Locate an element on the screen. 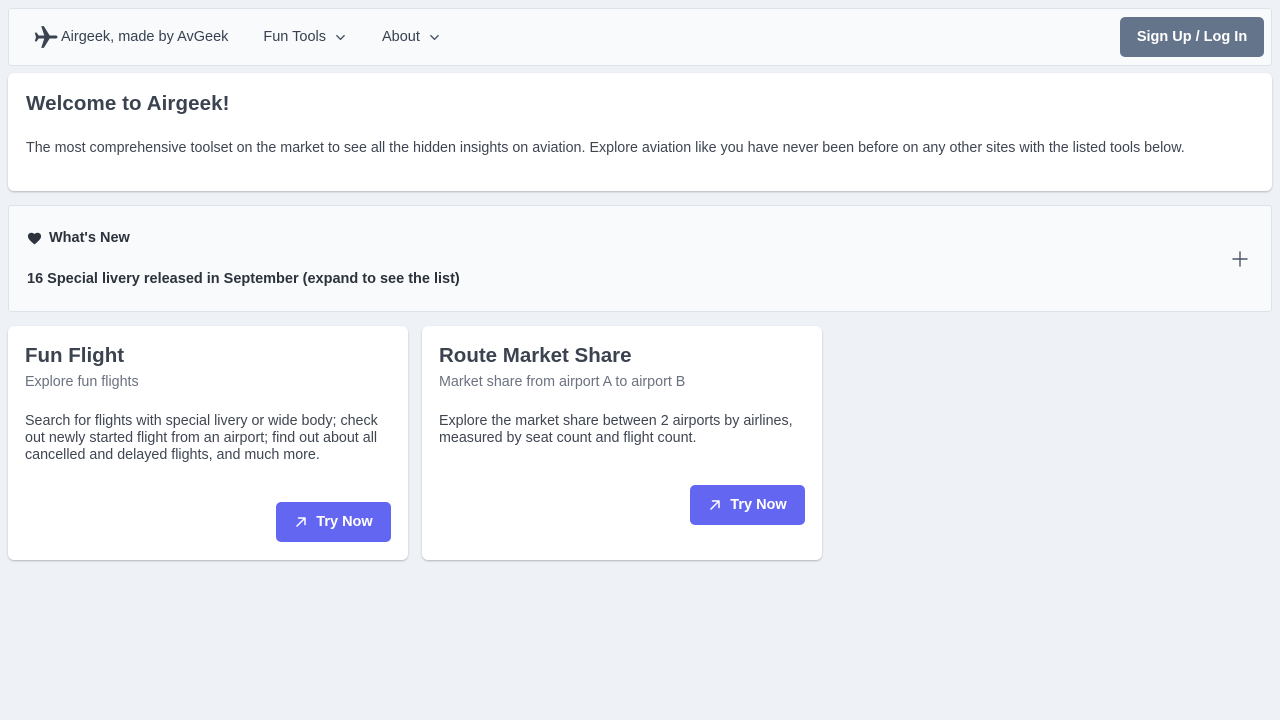 The height and width of the screenshot is (720, 1280). card-subtitle: Market share from airport A to airport B is located at coordinates (562, 382).